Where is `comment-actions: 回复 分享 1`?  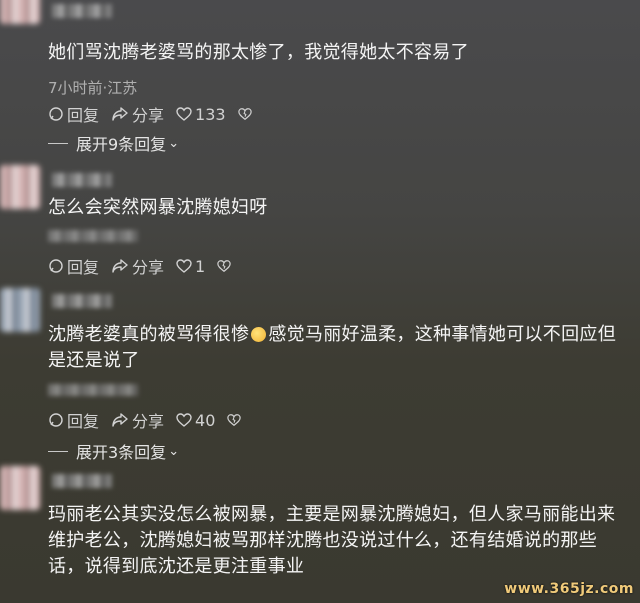 comment-actions: 回复 分享 1 is located at coordinates (147, 266).